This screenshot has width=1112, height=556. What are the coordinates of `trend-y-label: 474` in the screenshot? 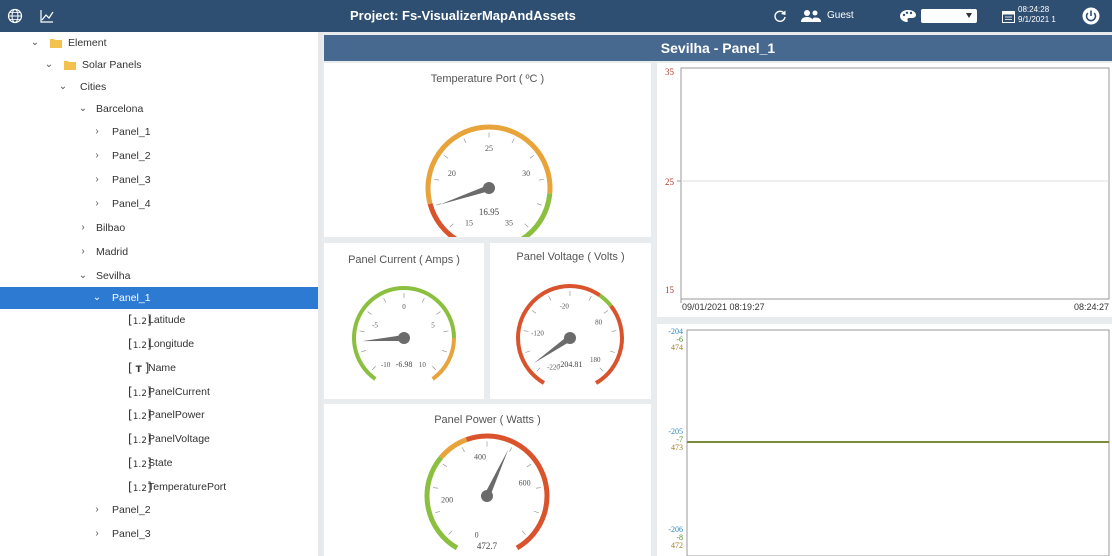 It's located at (677, 347).